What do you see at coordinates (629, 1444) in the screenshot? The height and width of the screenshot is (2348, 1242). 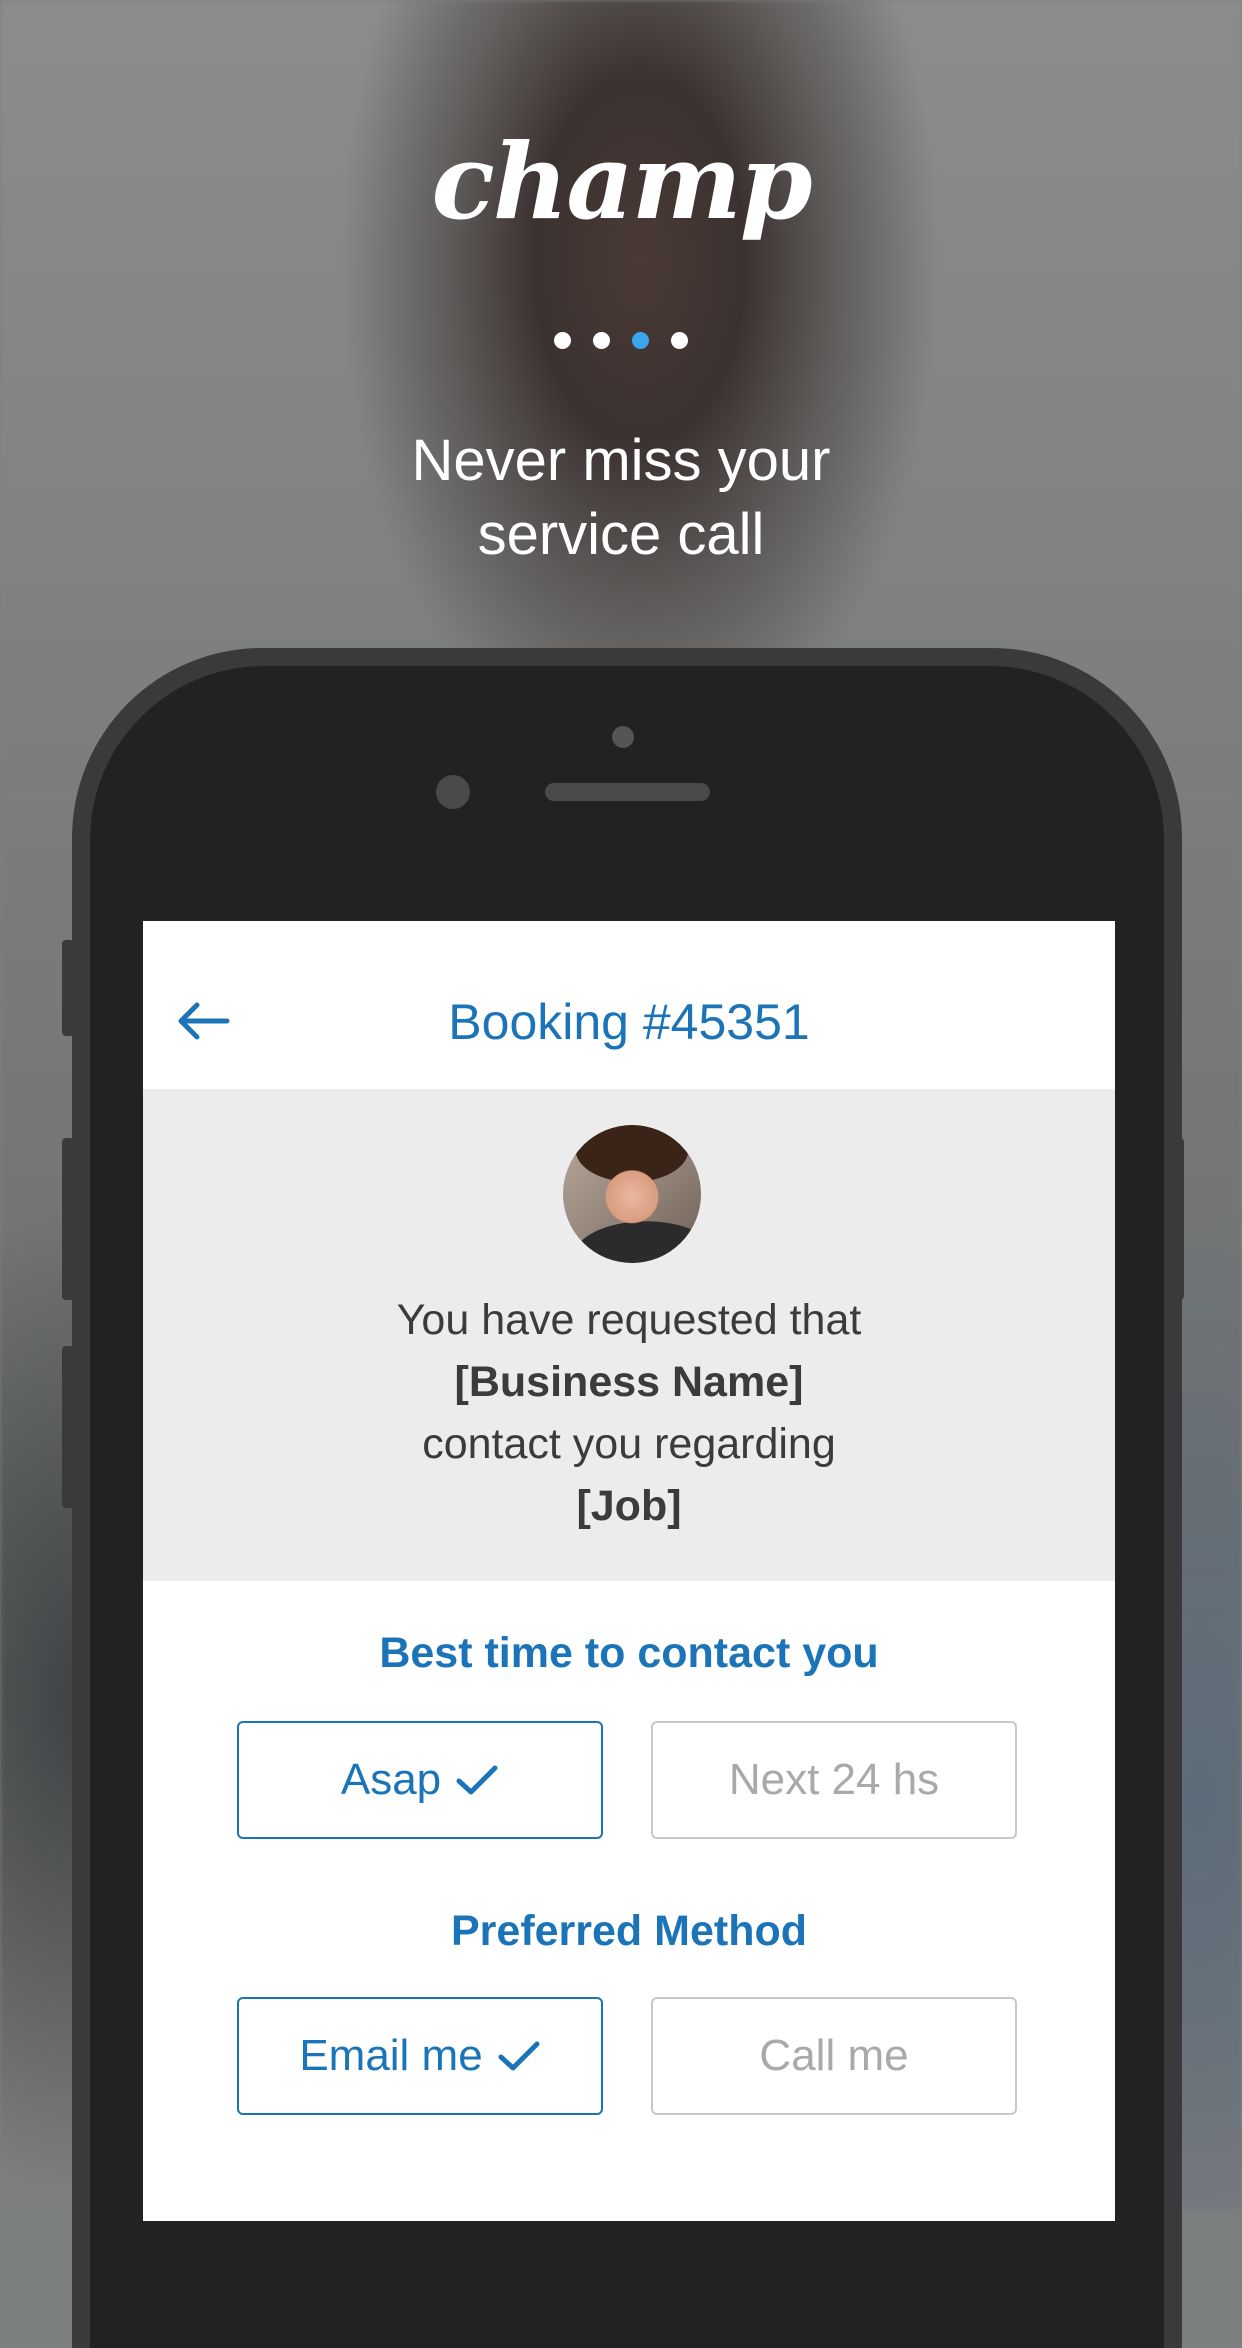 I see `request-line-3: contact you regarding` at bounding box center [629, 1444].